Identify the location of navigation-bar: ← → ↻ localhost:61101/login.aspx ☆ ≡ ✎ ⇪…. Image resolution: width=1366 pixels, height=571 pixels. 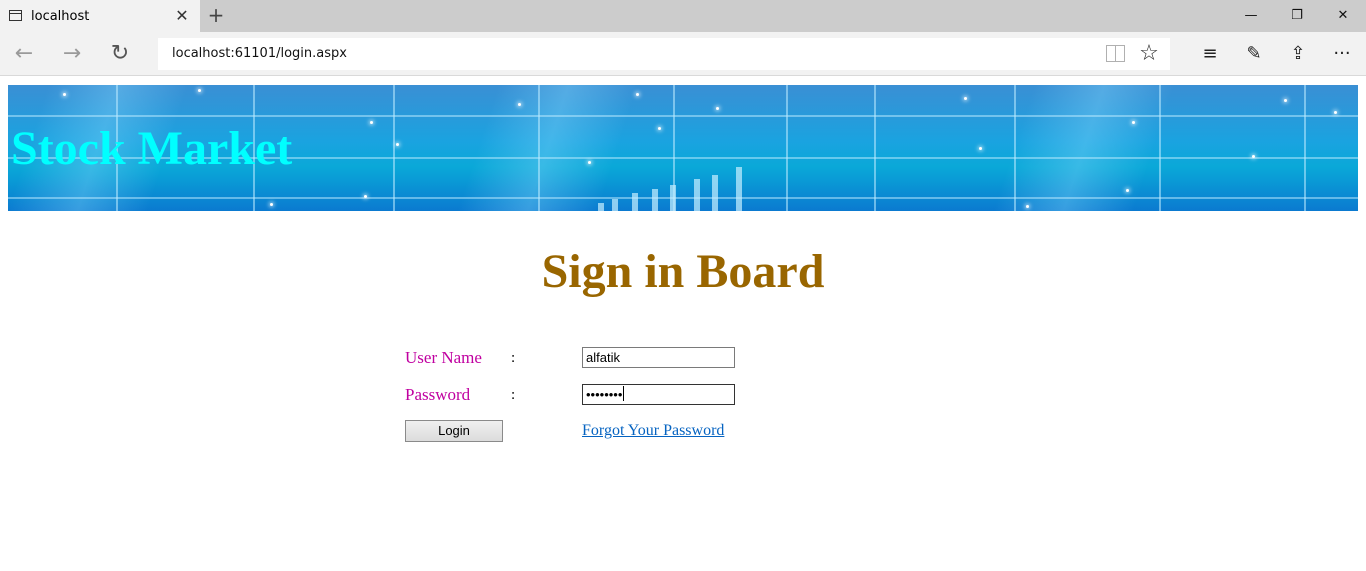
(683, 54).